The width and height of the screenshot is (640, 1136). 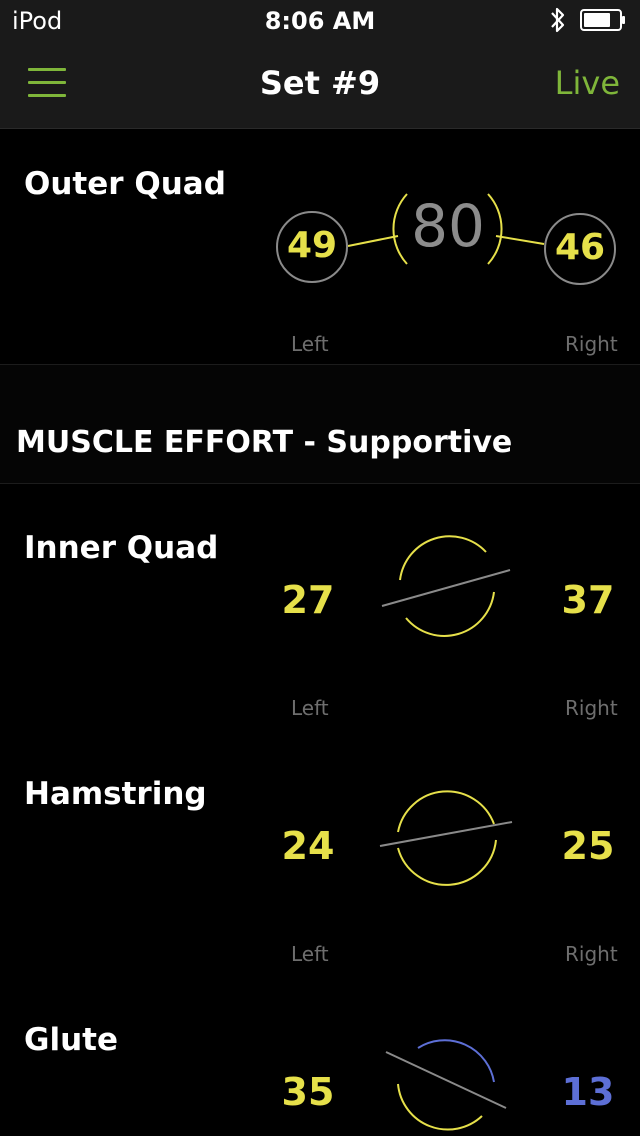 I want to click on inner-quad-right-label: Right, so click(x=591, y=708).